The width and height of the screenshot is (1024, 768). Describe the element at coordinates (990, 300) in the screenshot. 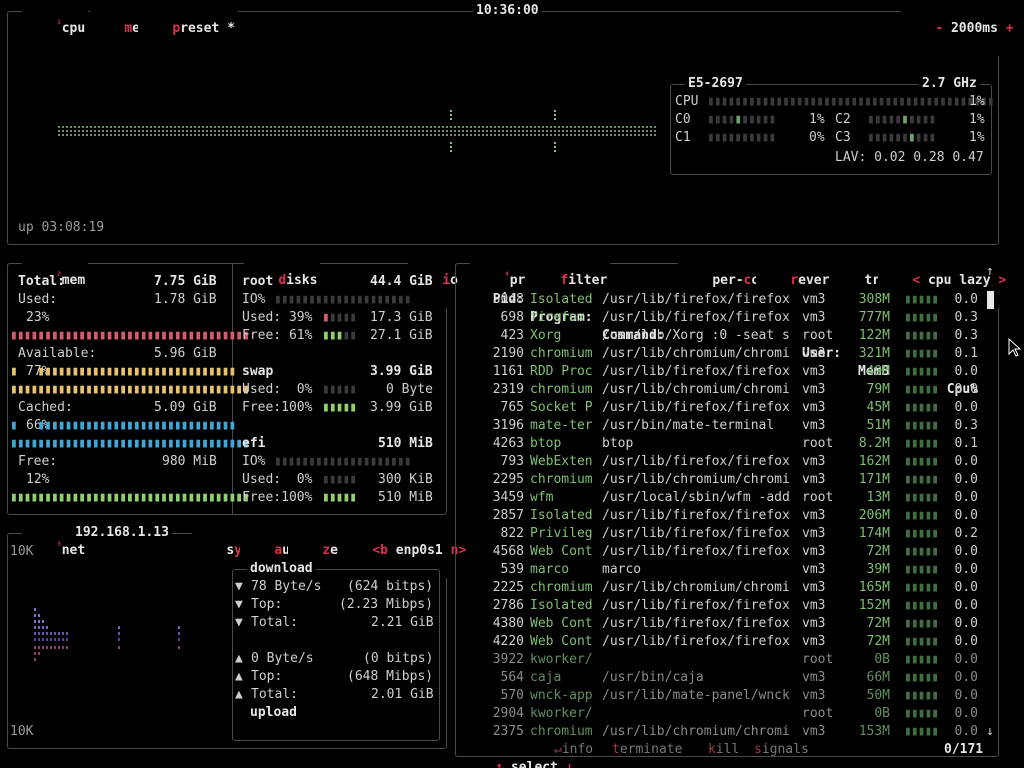

I see `proc-scrollbar-thumb` at that location.